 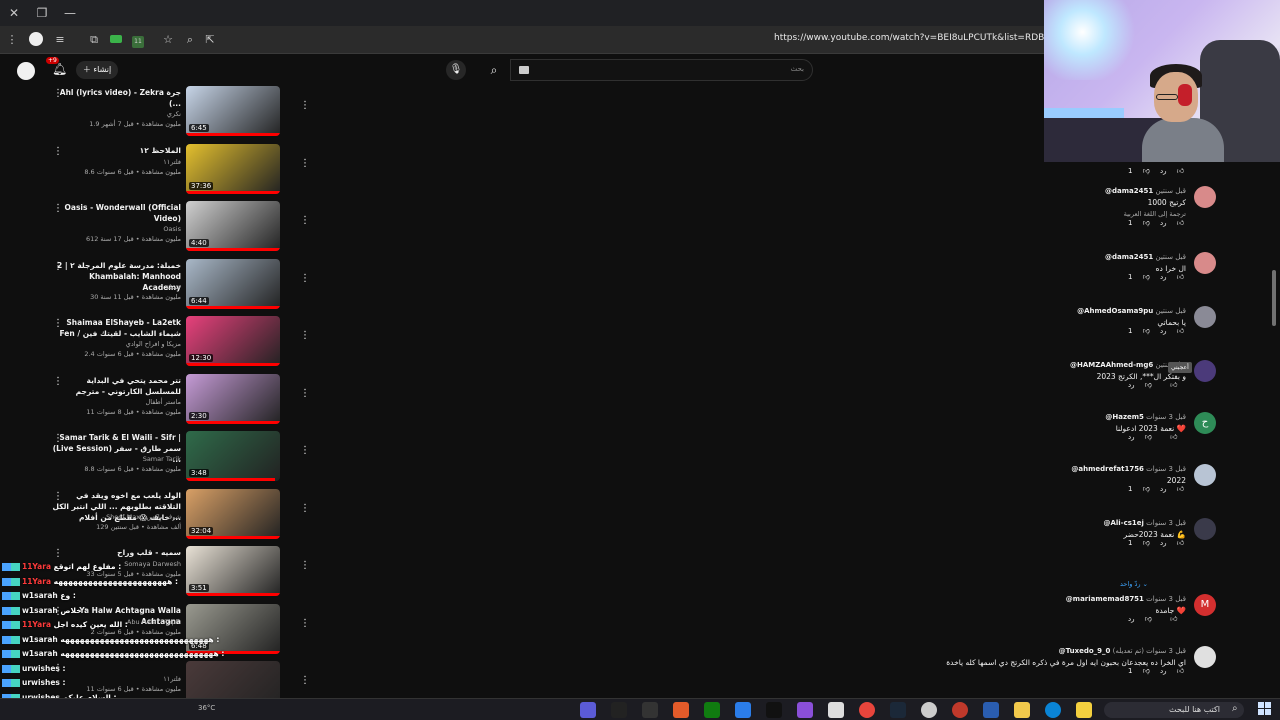 I want to click on video-thumbnail: 3:48, so click(x=233, y=456).